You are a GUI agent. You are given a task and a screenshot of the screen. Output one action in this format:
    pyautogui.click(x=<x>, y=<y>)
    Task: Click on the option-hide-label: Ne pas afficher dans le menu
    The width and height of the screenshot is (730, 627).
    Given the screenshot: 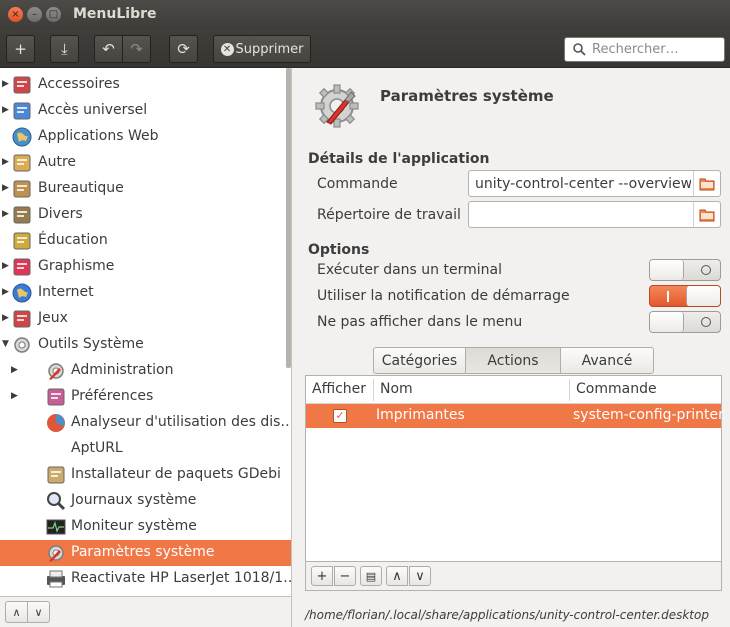 What is the action you would take?
    pyautogui.click(x=420, y=322)
    